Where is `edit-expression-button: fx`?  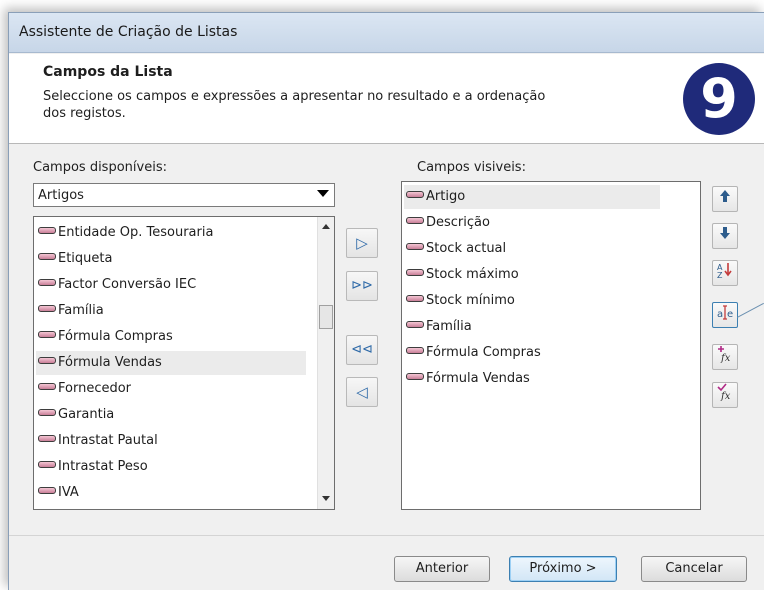 edit-expression-button: fx is located at coordinates (725, 395).